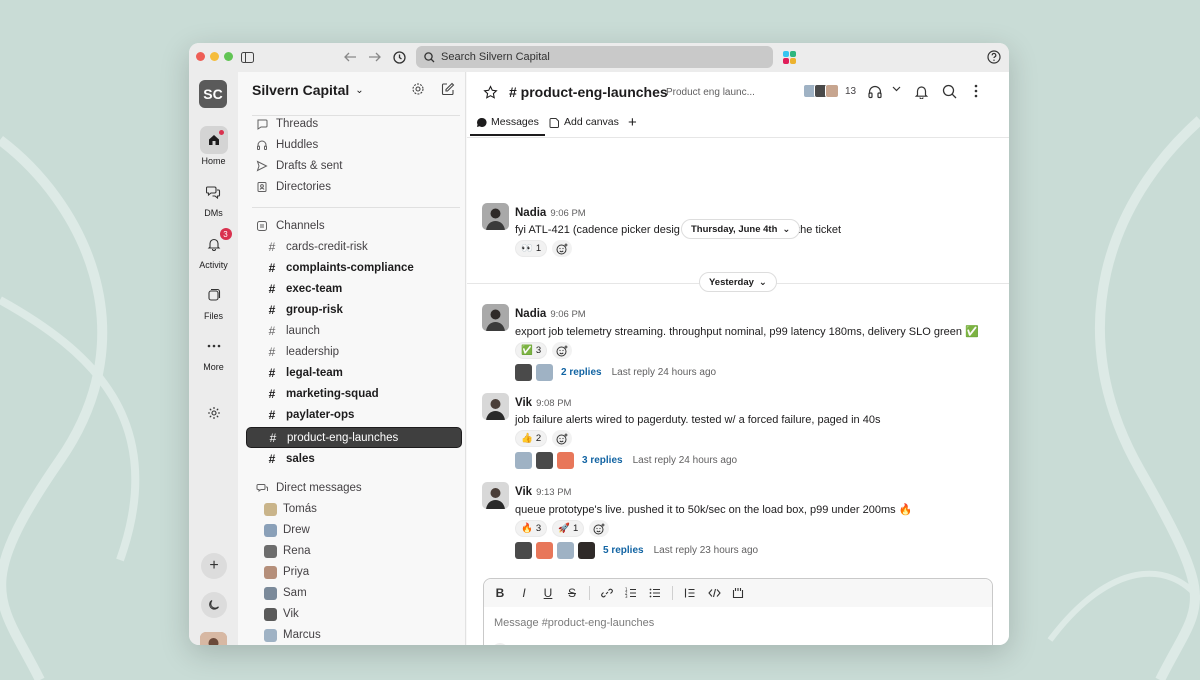 This screenshot has height=680, width=1200. I want to click on admin-settings-button, so click(214, 413).